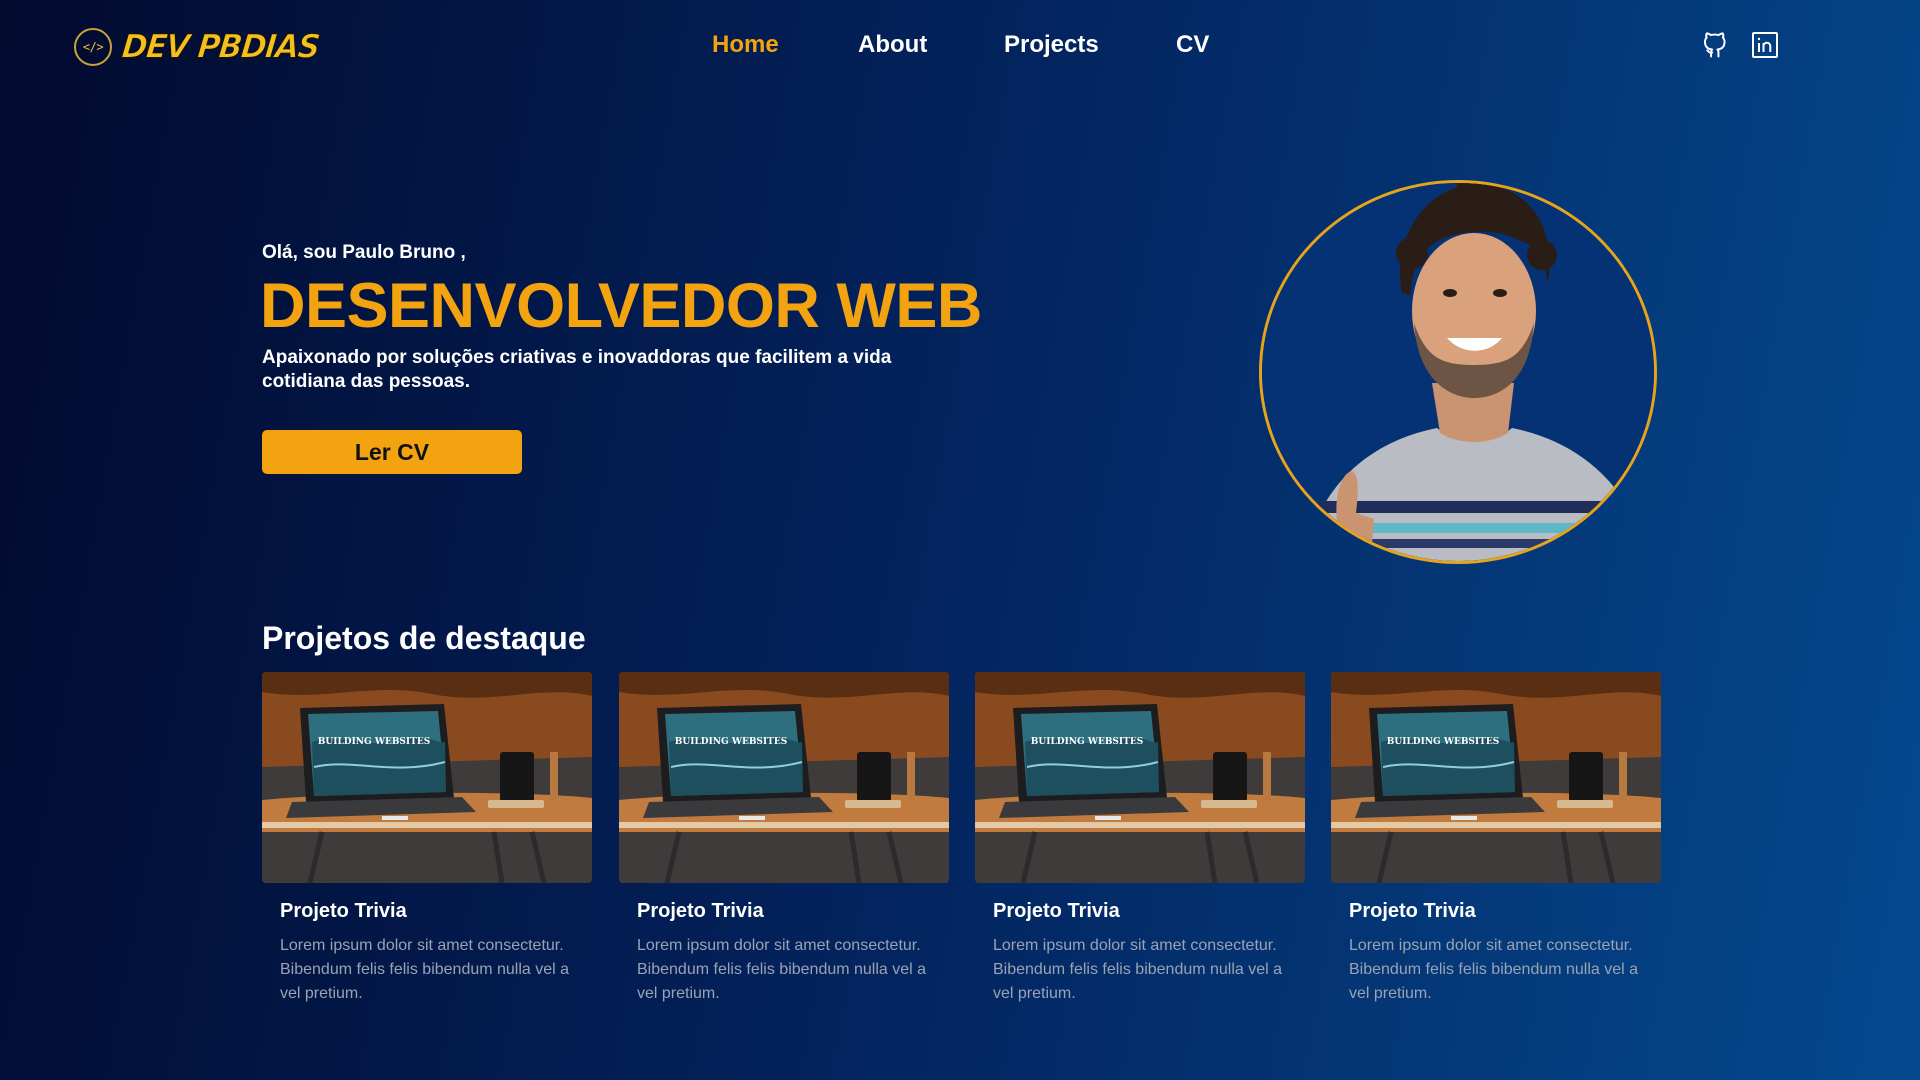 This screenshot has width=1920, height=1080. Describe the element at coordinates (1051, 45) in the screenshot. I see `nav-projects: Projects` at that location.